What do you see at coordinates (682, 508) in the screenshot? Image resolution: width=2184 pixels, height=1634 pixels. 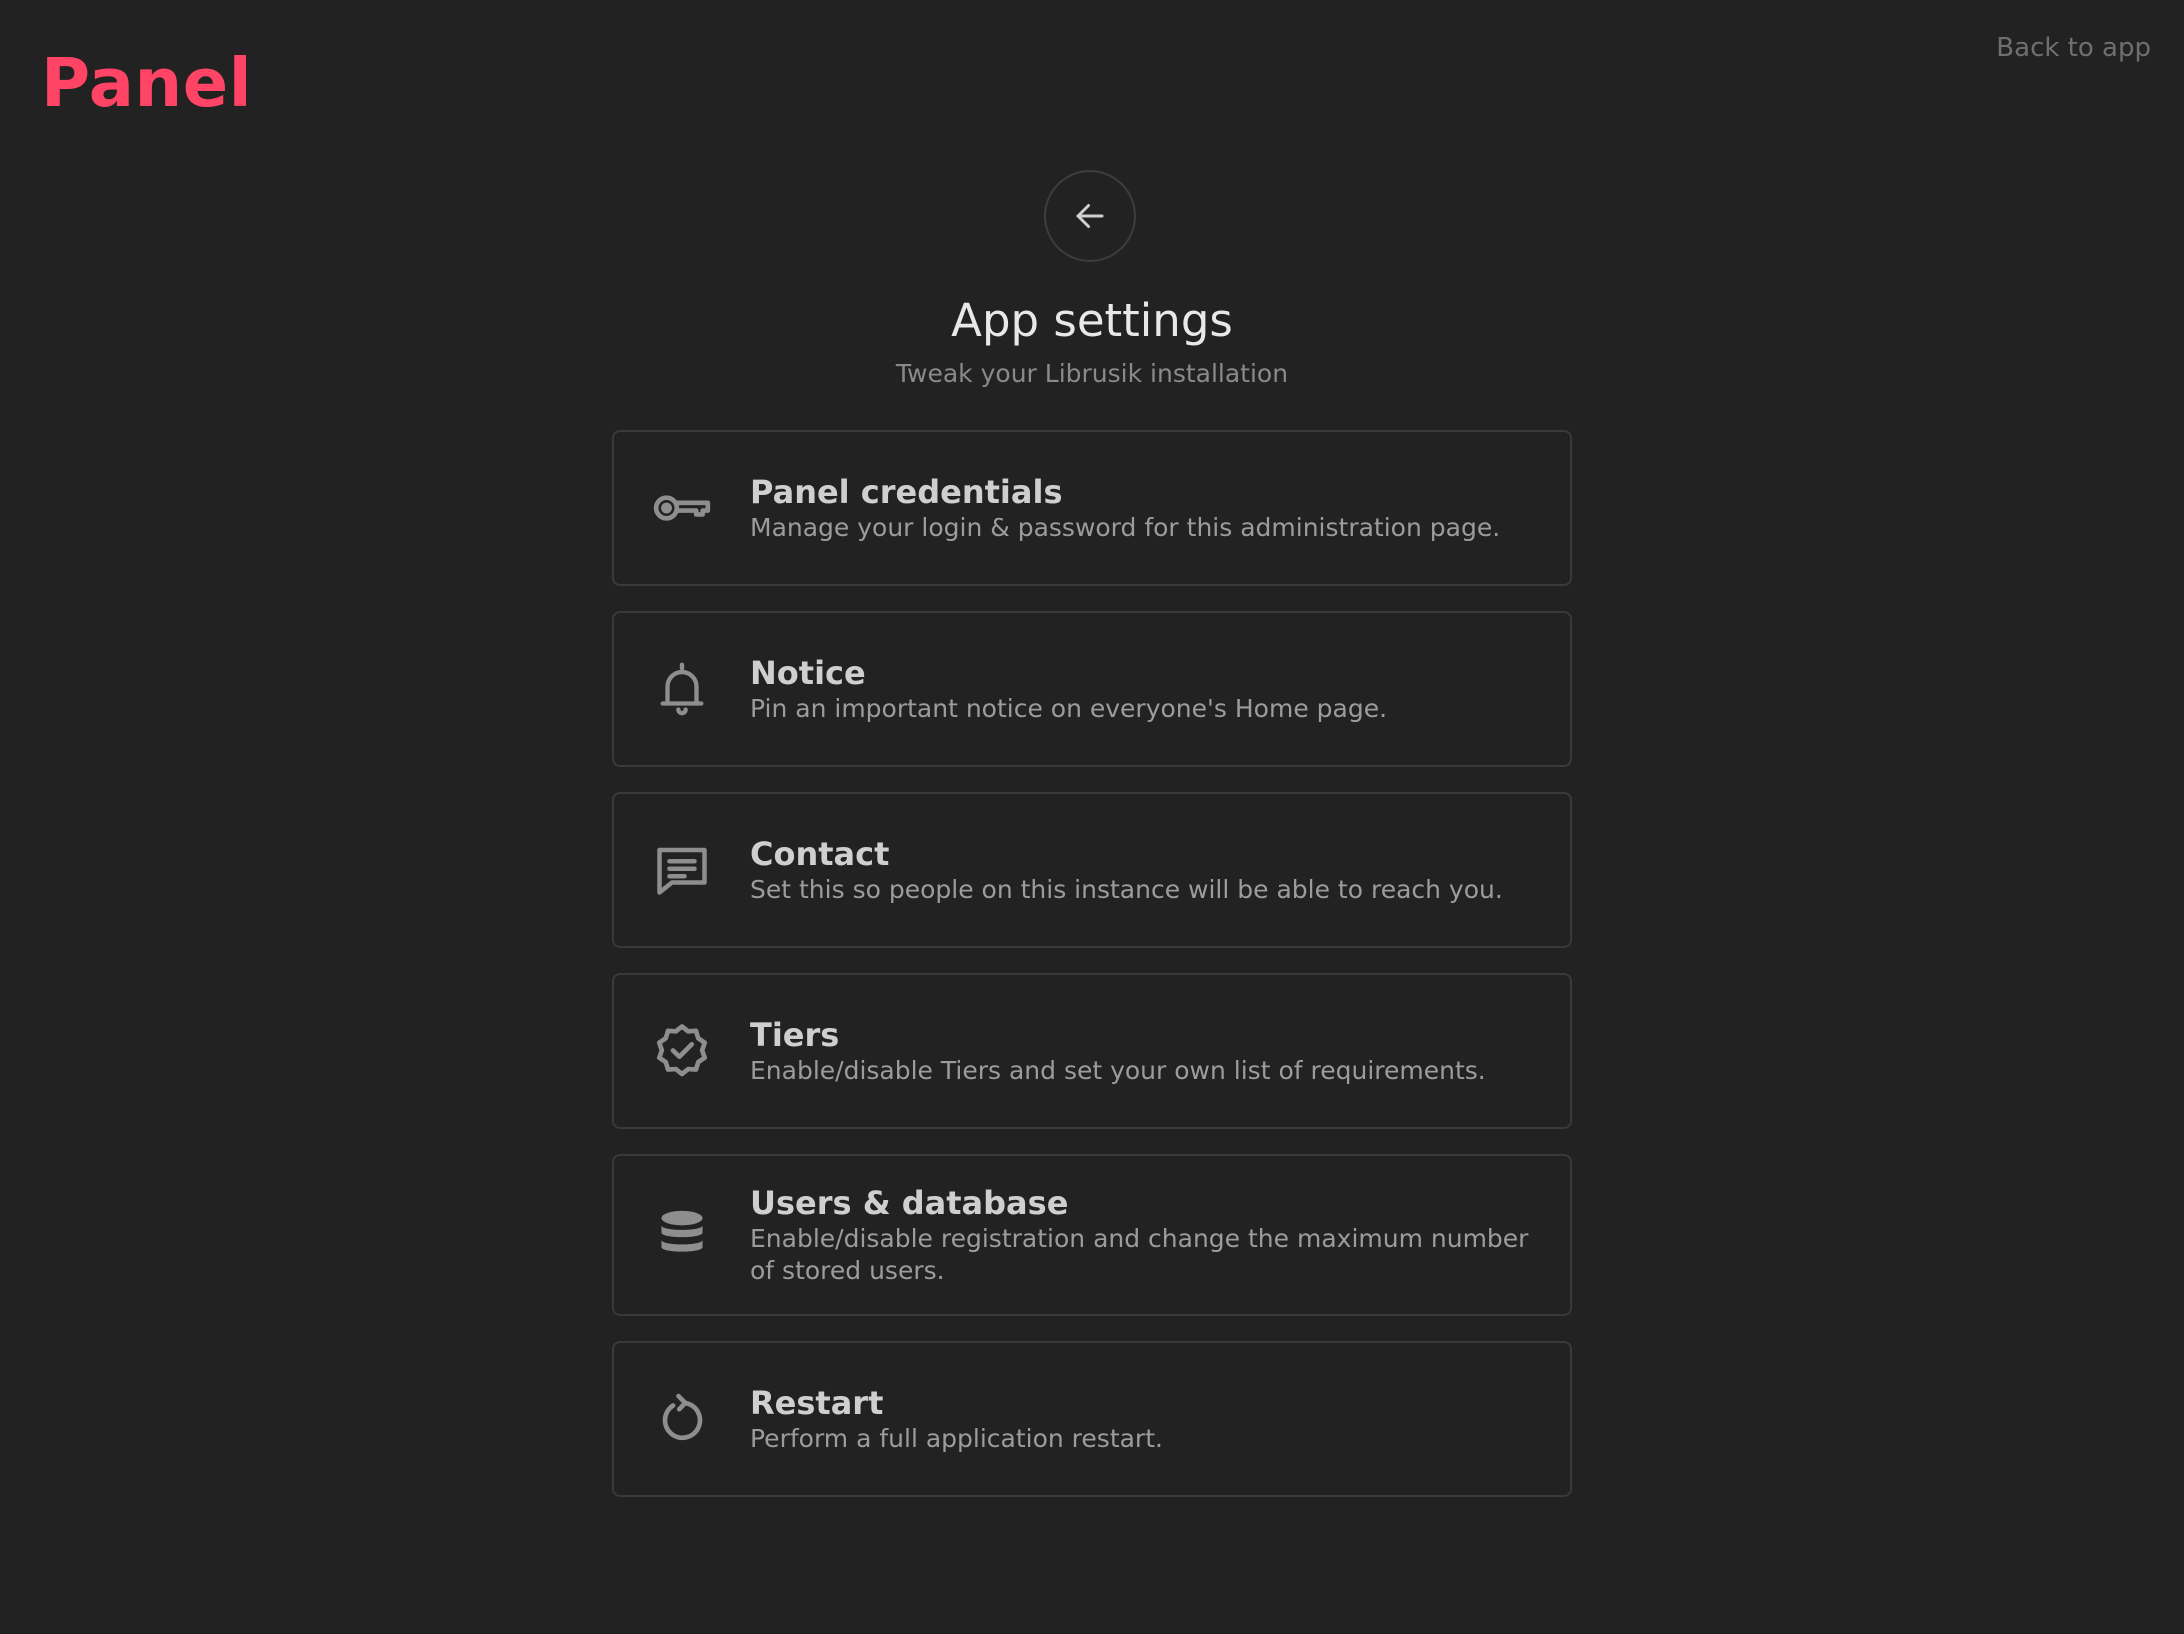 I see `key-icon` at bounding box center [682, 508].